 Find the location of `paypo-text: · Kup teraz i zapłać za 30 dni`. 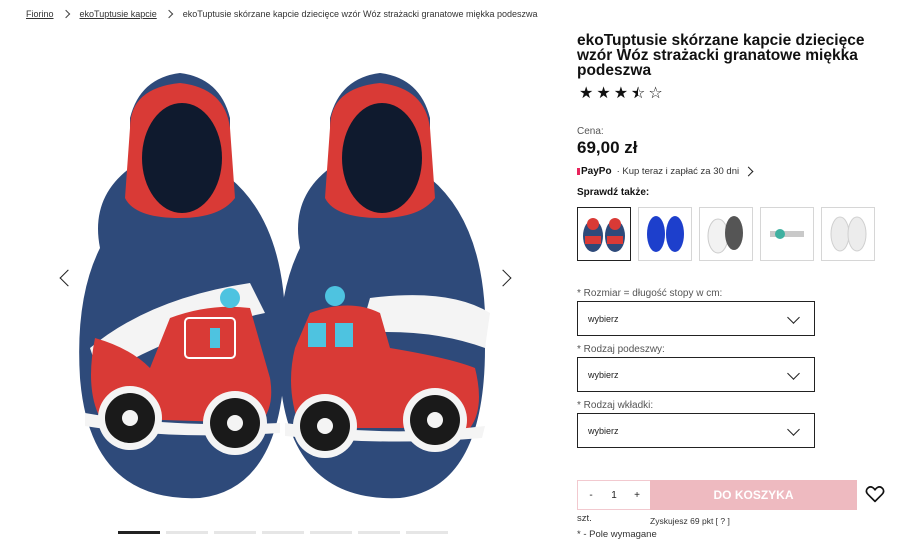

paypo-text: · Kup teraz i zapłać za 30 dni is located at coordinates (678, 171).